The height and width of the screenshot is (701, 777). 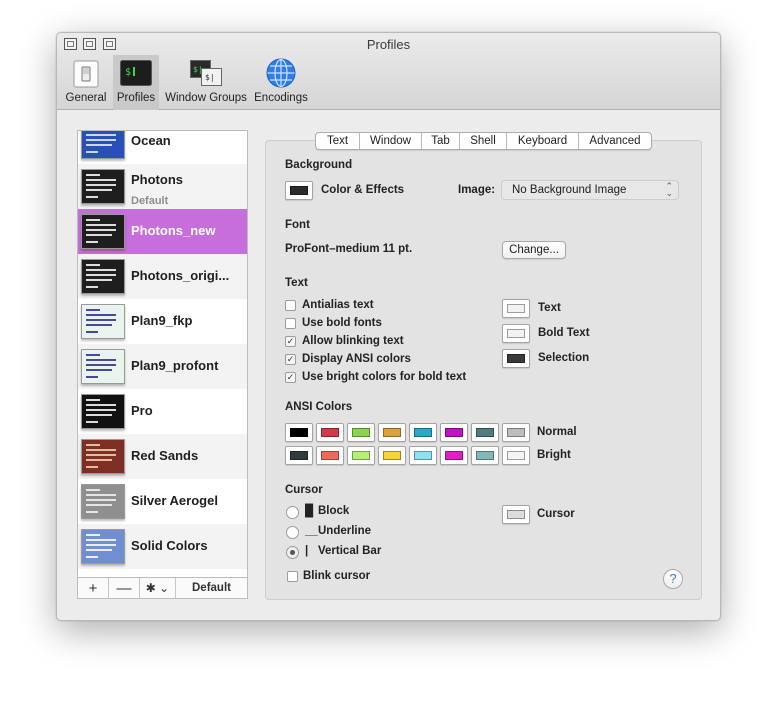 I want to click on profile-item: Solid Colors, so click(x=162, y=546).